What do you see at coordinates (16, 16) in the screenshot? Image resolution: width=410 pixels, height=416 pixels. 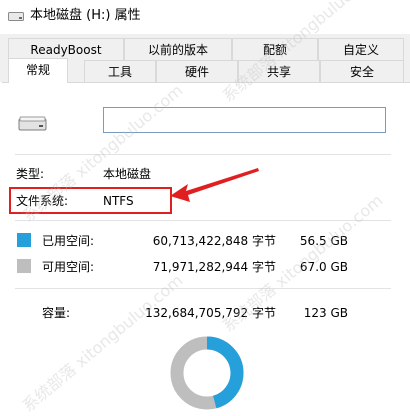 I see `drive-icon` at bounding box center [16, 16].